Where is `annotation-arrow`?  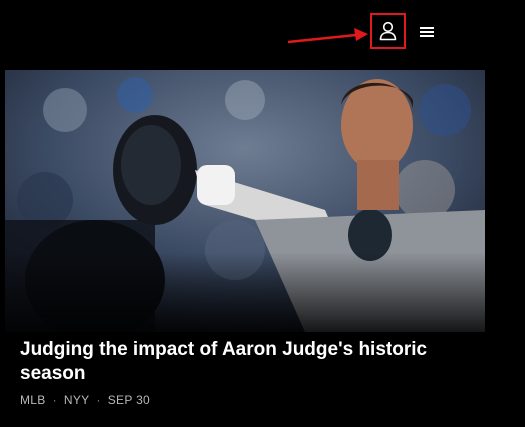
annotation-arrow is located at coordinates (327, 36).